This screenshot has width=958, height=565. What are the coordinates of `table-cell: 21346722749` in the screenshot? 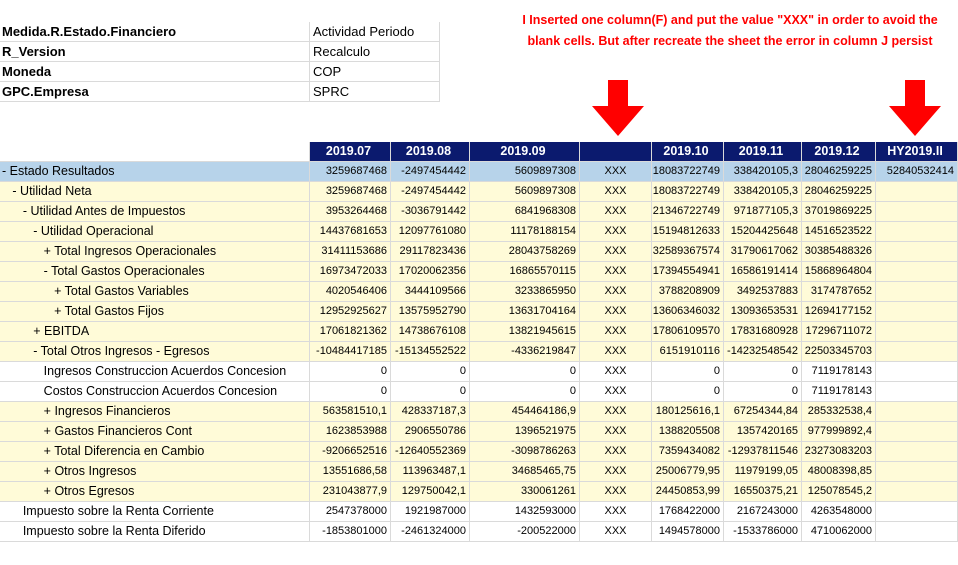 It's located at (688, 212).